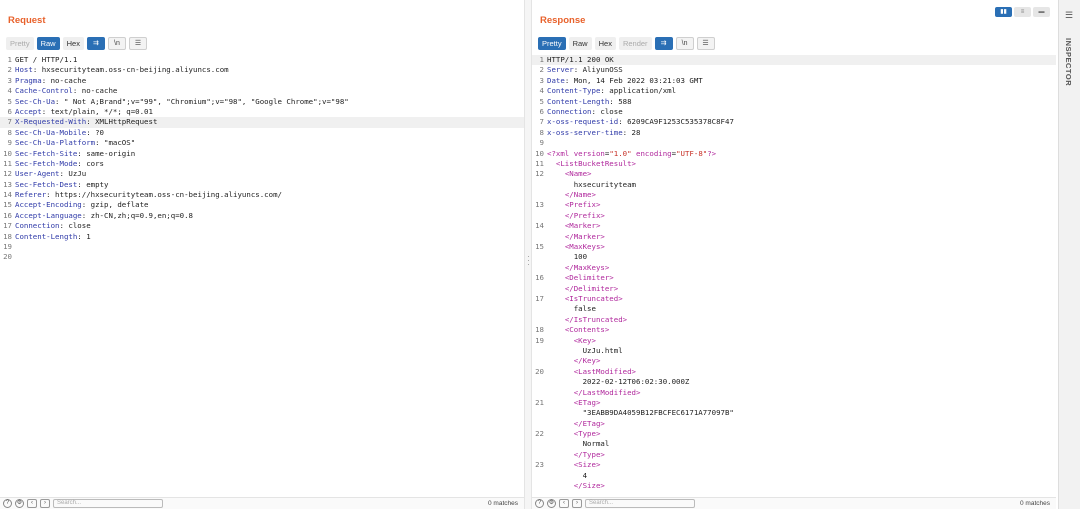  What do you see at coordinates (539, 351) in the screenshot?
I see `line-number` at bounding box center [539, 351].